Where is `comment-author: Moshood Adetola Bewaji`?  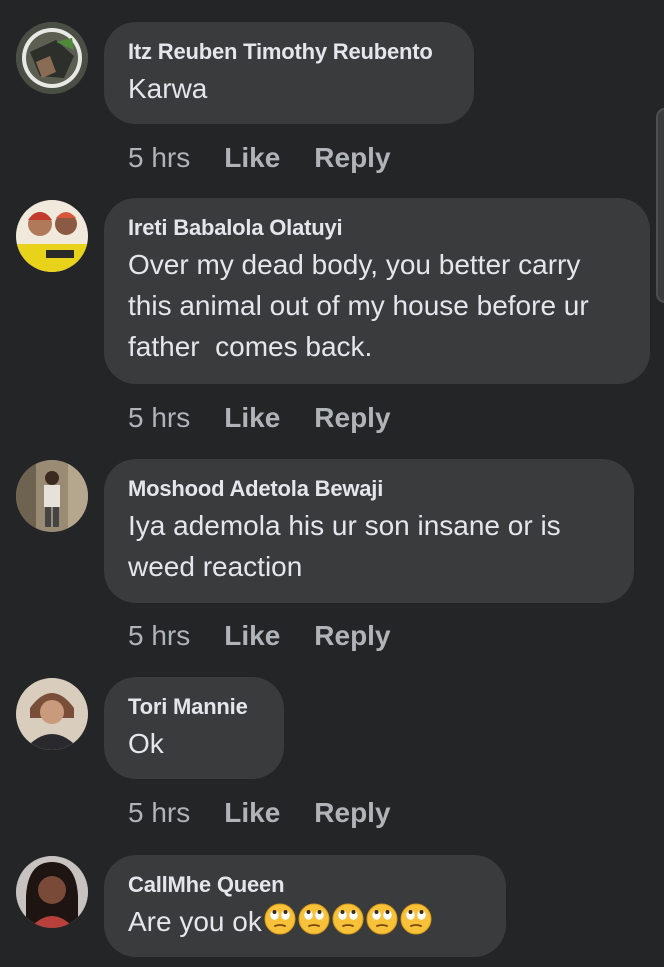
comment-author: Moshood Adetola Bewaji is located at coordinates (369, 489).